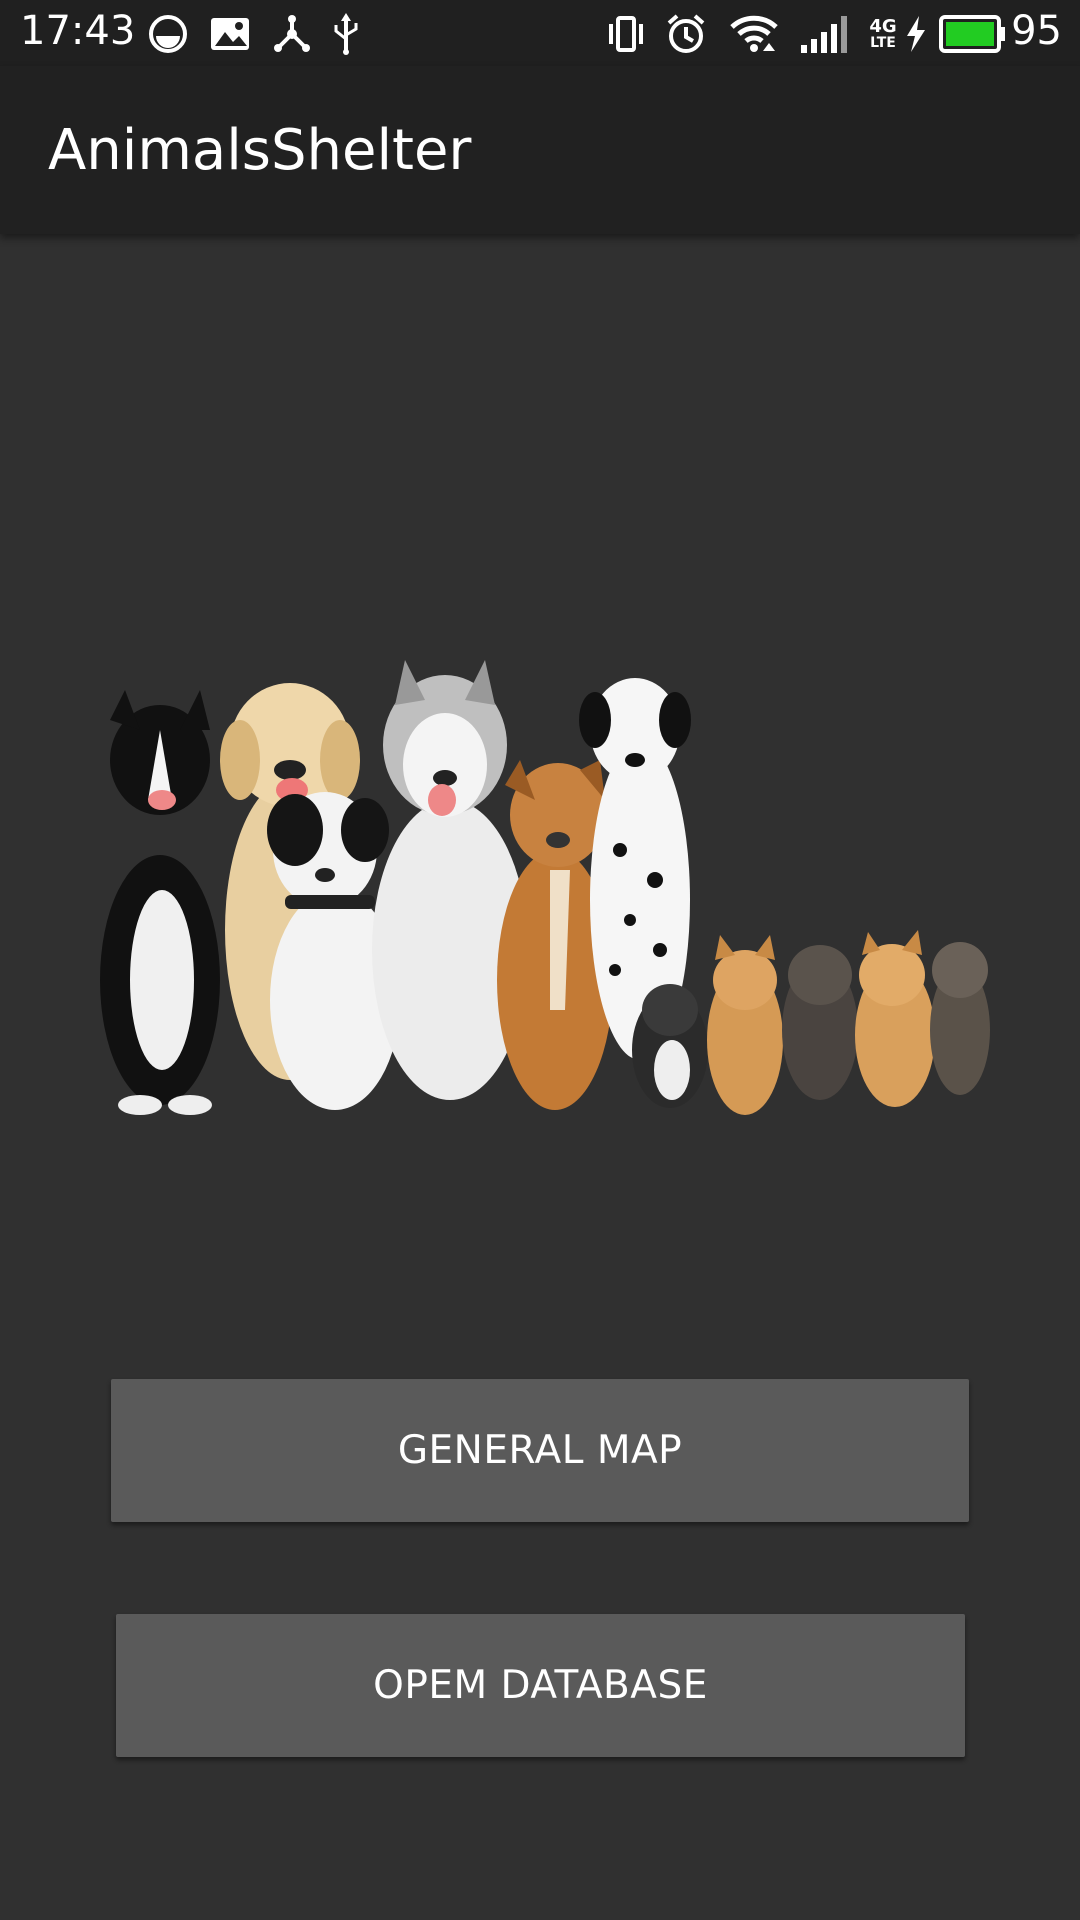  Describe the element at coordinates (540, 33) in the screenshot. I see `status-bar: 17:43 4G LTE 95` at that location.